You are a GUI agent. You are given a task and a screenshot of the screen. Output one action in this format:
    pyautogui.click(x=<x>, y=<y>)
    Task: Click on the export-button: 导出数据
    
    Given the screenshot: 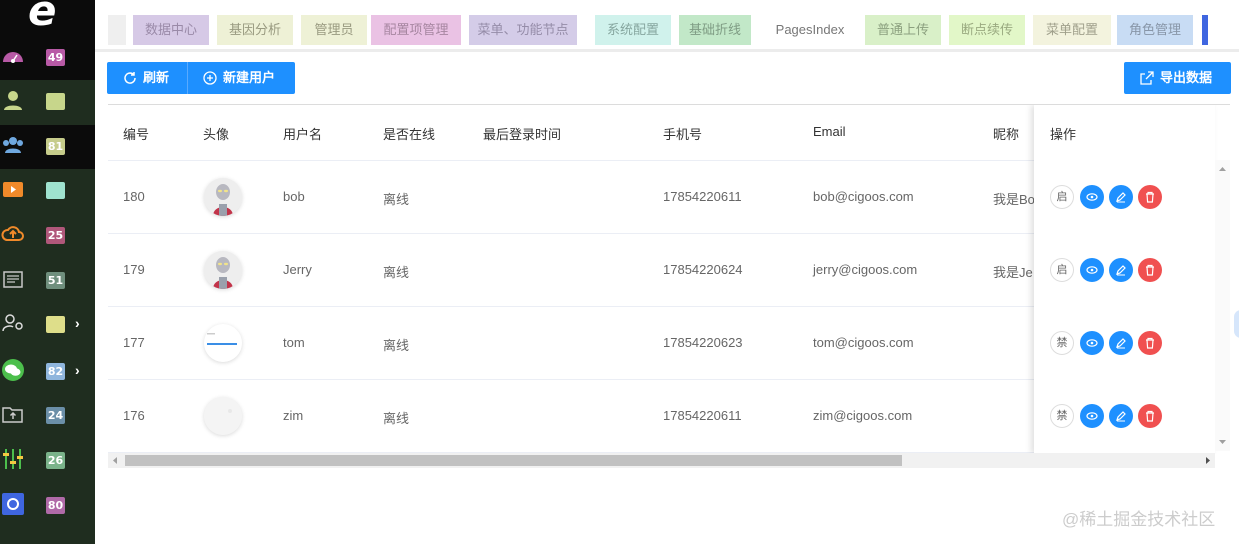 What is the action you would take?
    pyautogui.click(x=1177, y=78)
    